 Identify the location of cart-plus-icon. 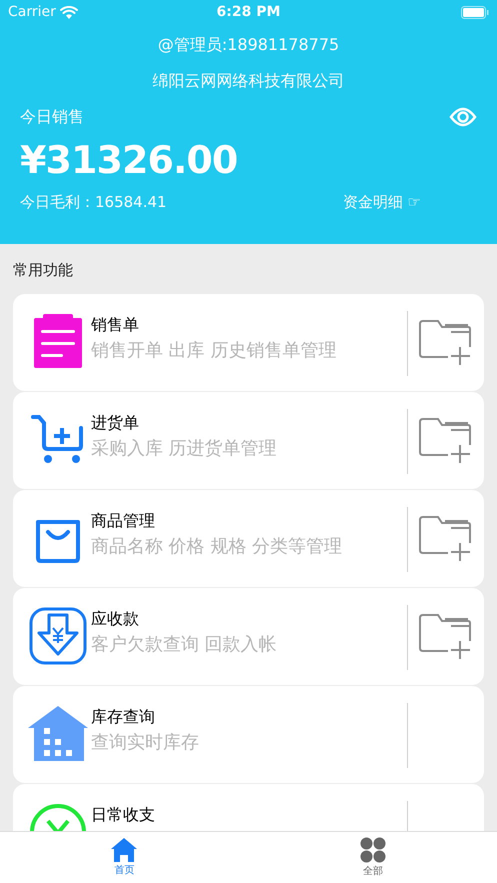
(58, 440).